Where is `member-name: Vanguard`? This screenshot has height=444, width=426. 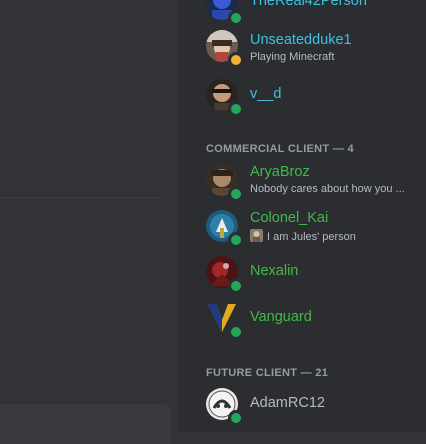 member-name: Vanguard is located at coordinates (281, 317).